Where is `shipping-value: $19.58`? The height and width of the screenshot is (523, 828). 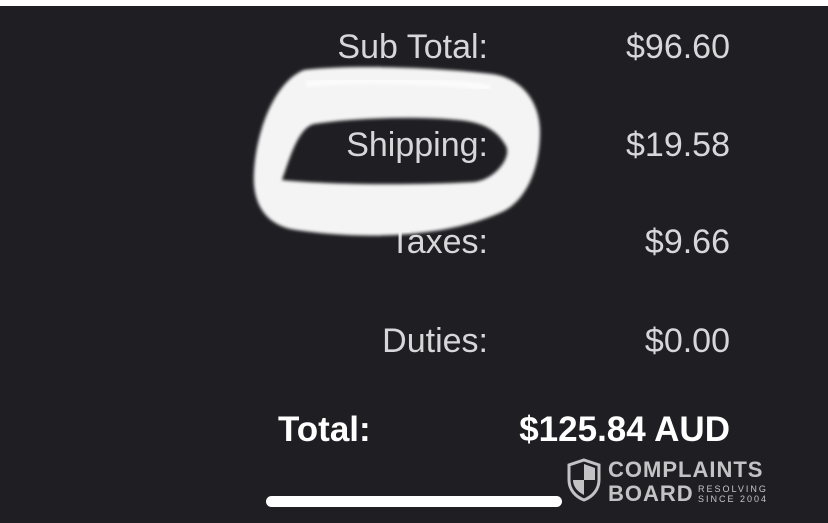
shipping-value: $19.58 is located at coordinates (678, 145).